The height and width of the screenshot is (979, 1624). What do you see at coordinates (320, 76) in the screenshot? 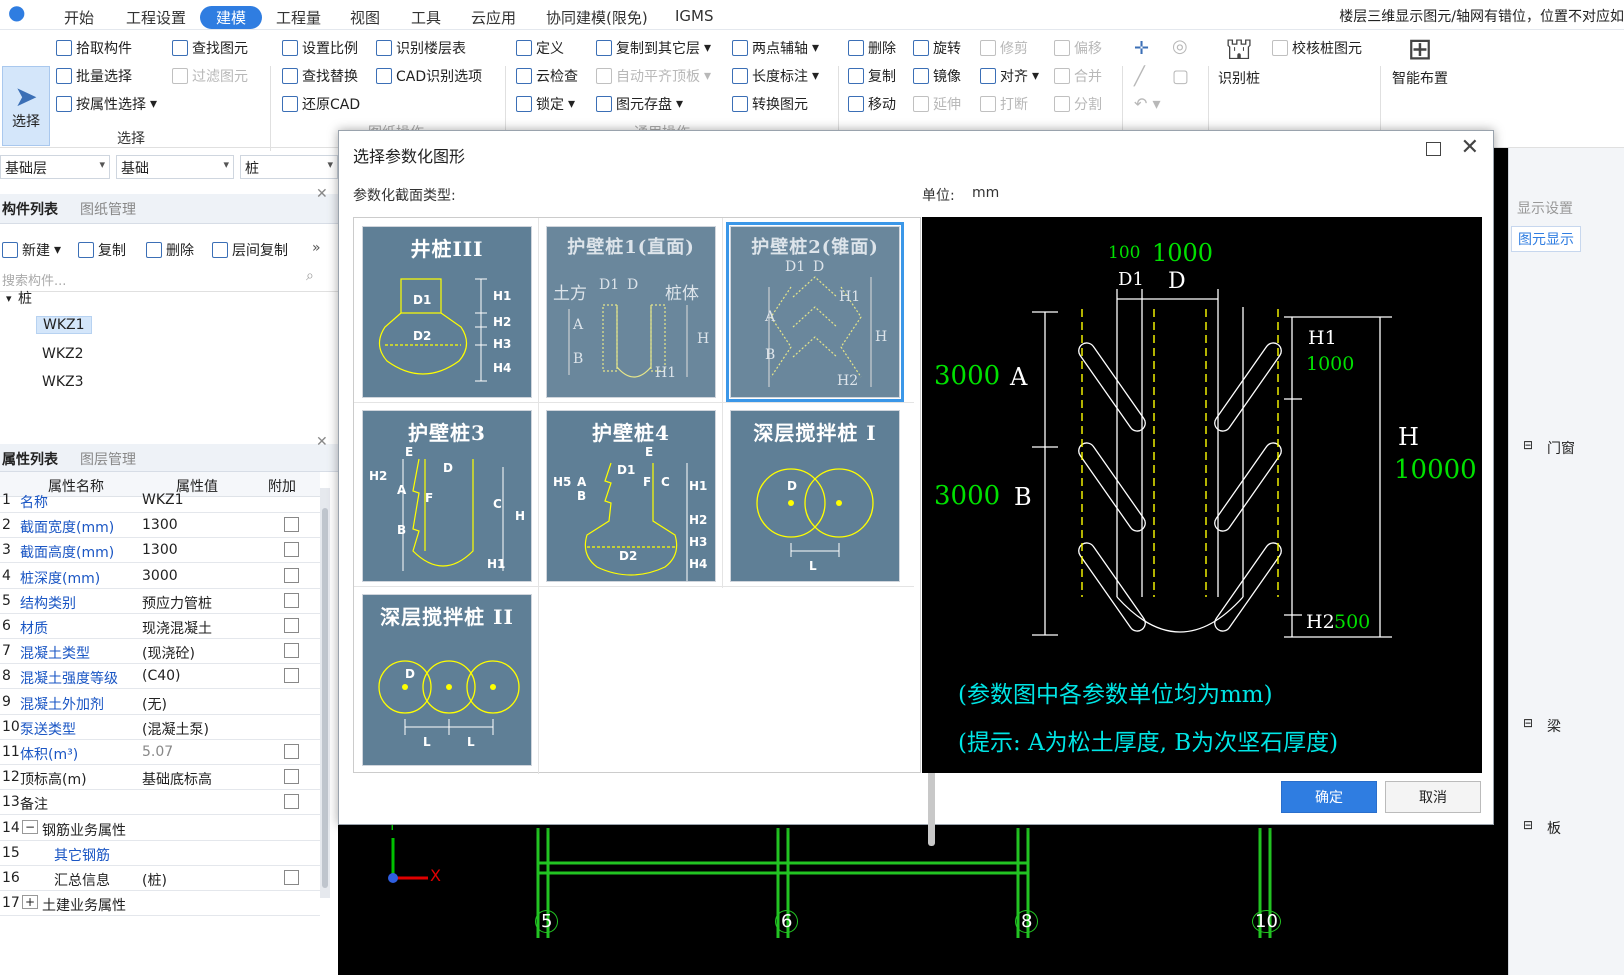
I see `find-replace-button: 查找替换` at bounding box center [320, 76].